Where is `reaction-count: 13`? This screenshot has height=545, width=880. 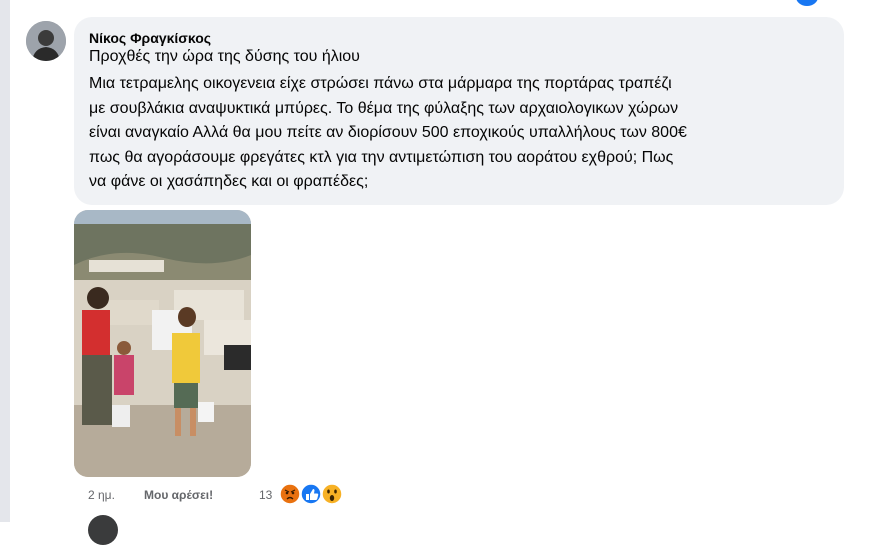 reaction-count: 13 is located at coordinates (265, 495).